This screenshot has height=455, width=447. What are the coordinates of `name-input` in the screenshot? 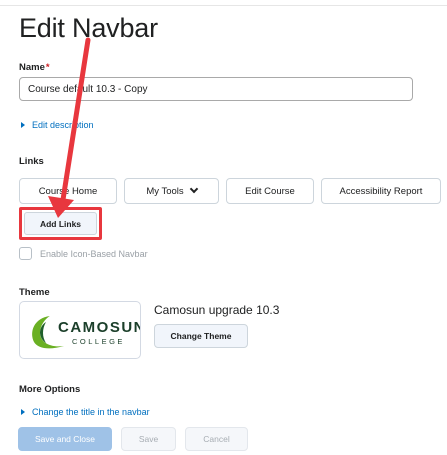 It's located at (216, 89).